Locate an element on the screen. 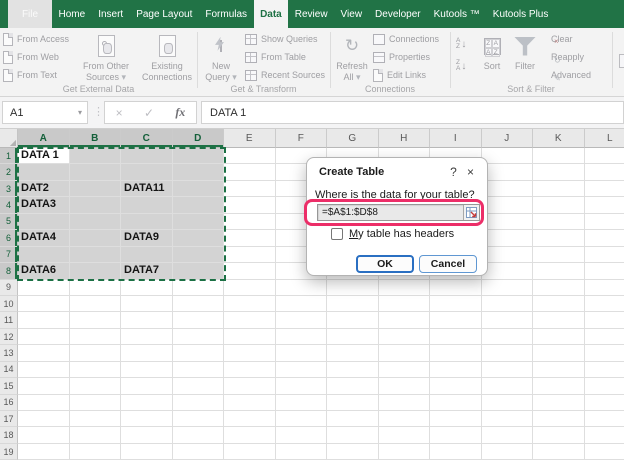 Image resolution: width=624 pixels, height=464 pixels. row-header-10: 10 is located at coordinates (9, 304).